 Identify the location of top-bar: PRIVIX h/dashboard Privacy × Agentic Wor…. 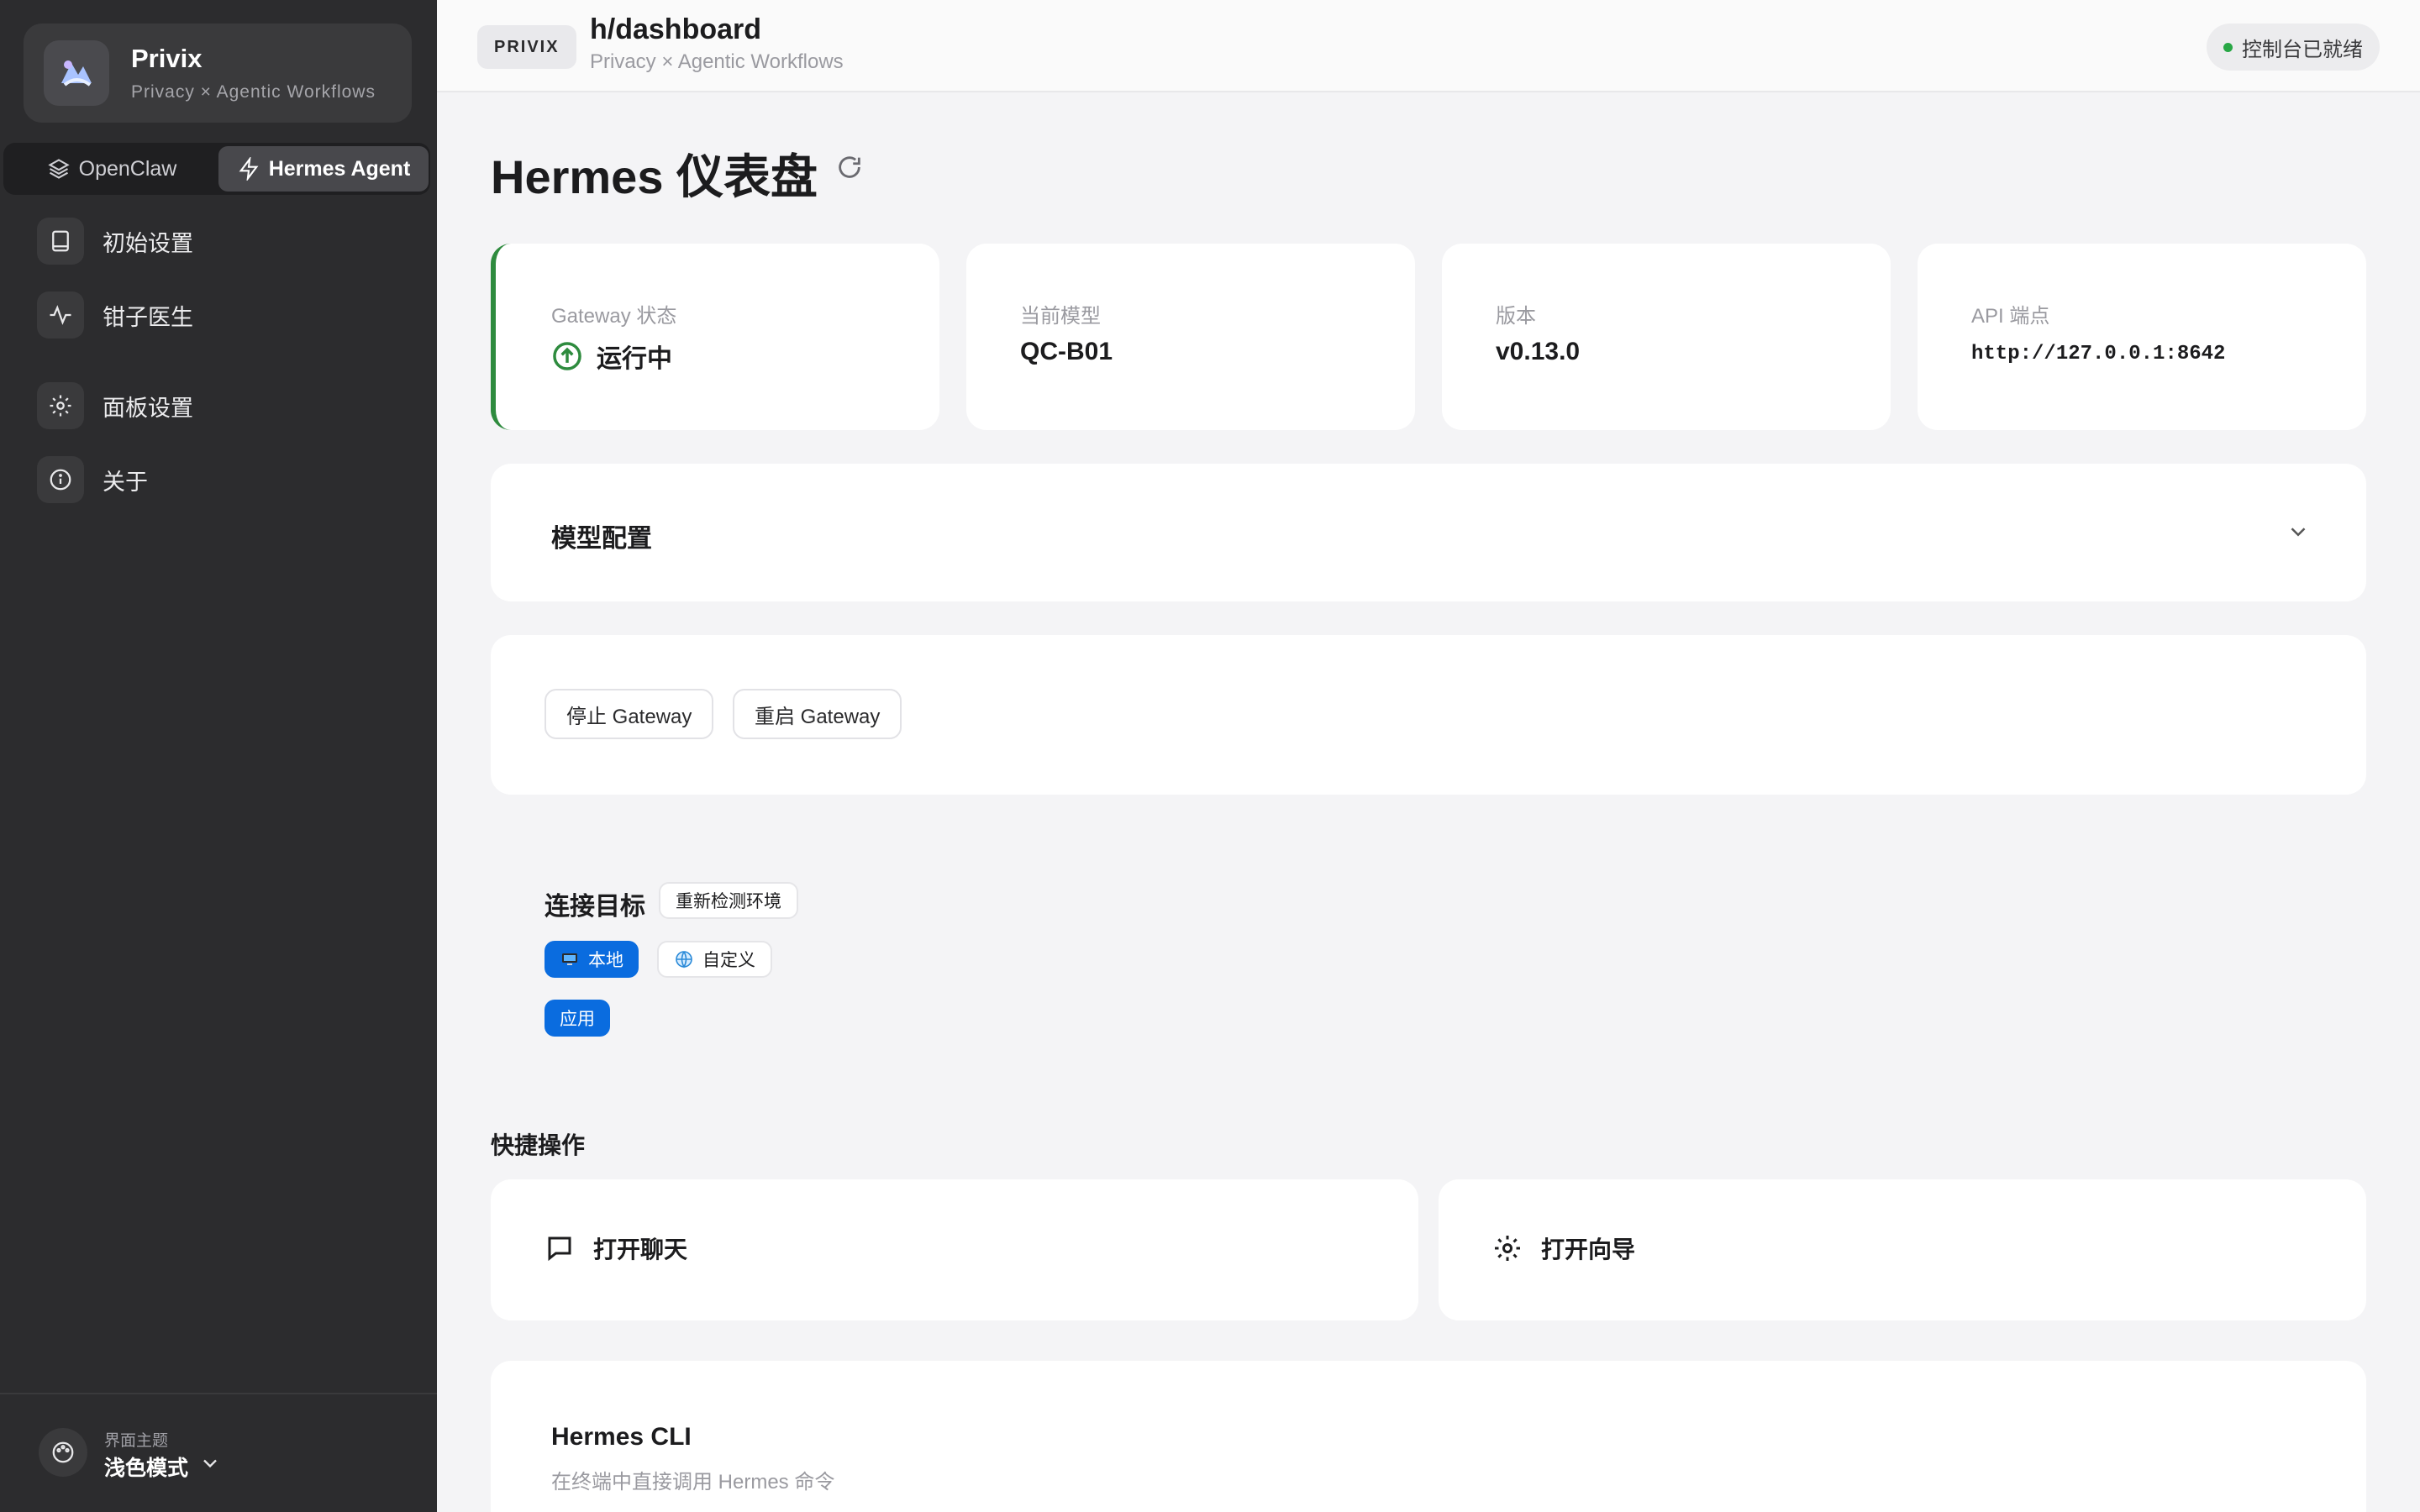
(1428, 46).